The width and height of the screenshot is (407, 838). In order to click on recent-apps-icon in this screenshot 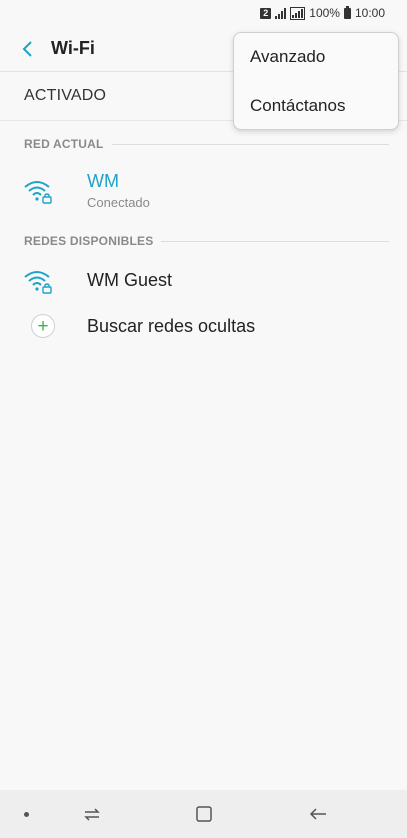, I will do `click(92, 814)`.